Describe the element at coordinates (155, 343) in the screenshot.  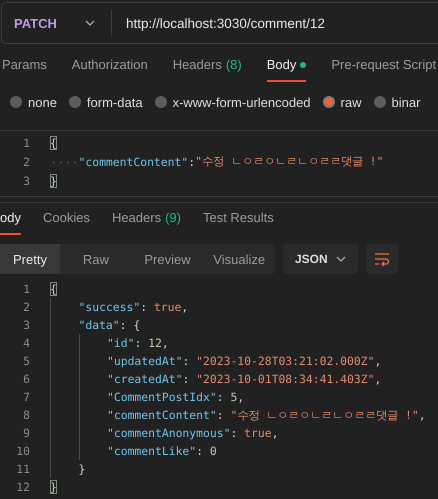
I see `json-number: 12` at that location.